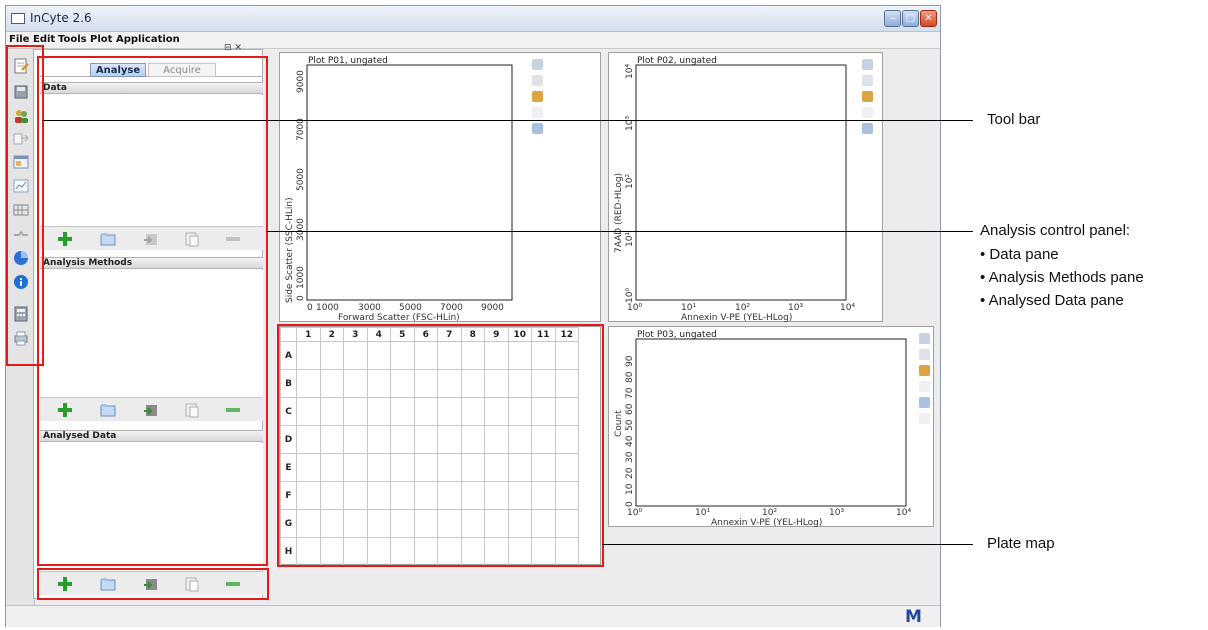 The width and height of the screenshot is (1208, 630). I want to click on maximize-button: □, so click(910, 18).